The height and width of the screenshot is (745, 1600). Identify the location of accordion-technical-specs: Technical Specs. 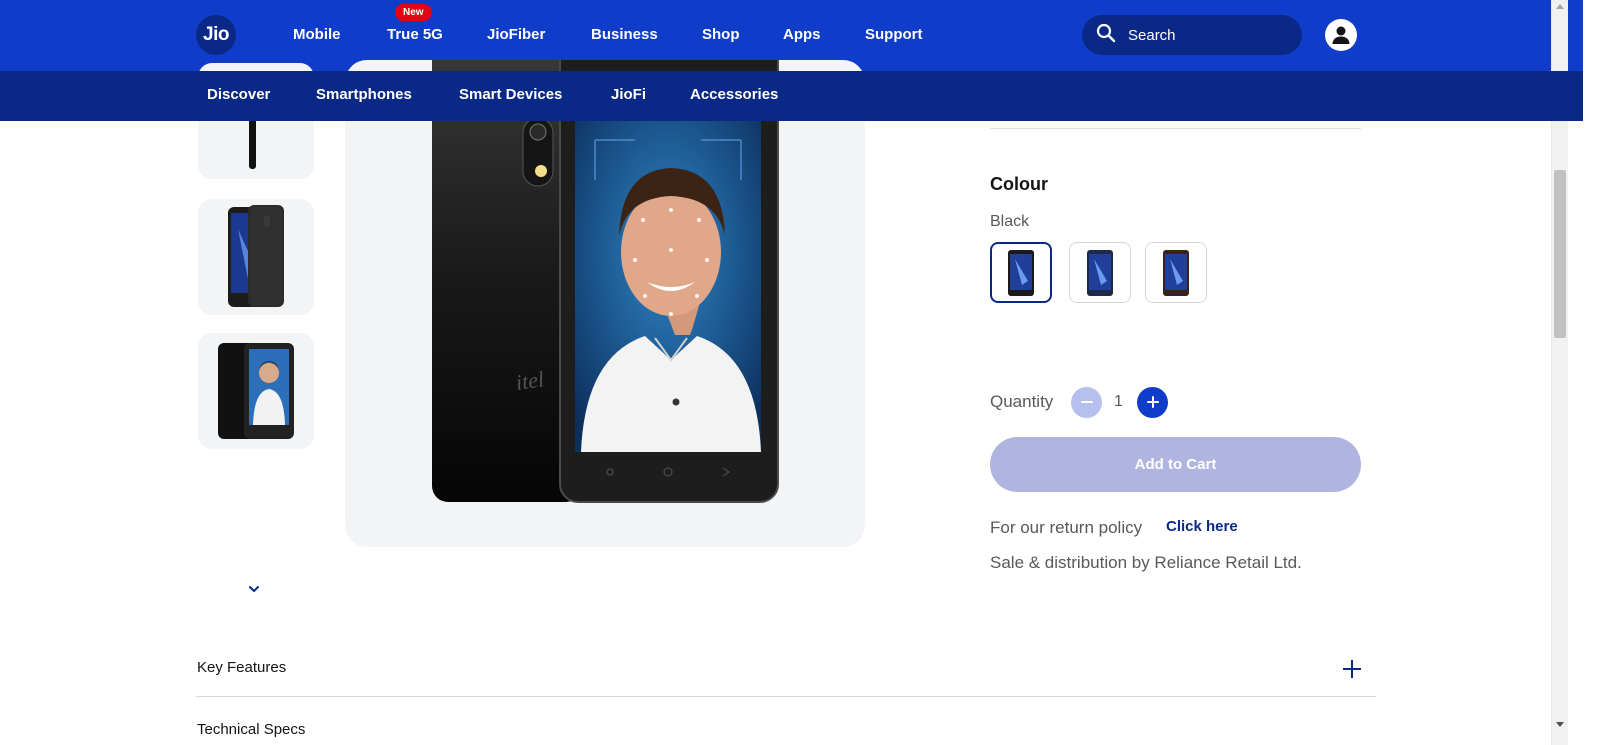
(251, 729).